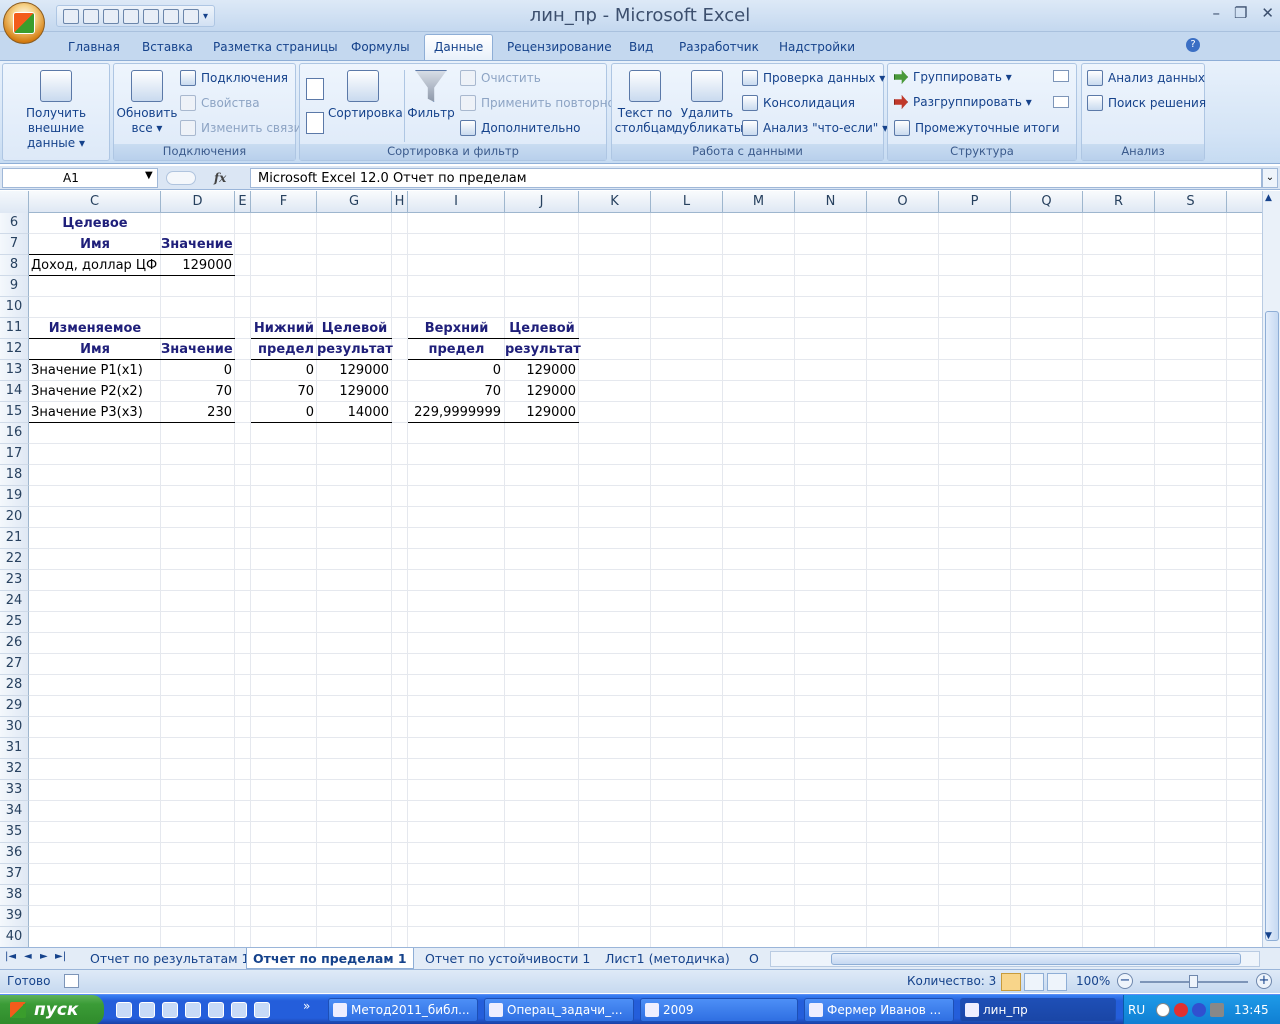 Image resolution: width=1280 pixels, height=1024 pixels. What do you see at coordinates (543, 349) in the screenshot?
I see `cell-upper-target-header-2: результат` at bounding box center [543, 349].